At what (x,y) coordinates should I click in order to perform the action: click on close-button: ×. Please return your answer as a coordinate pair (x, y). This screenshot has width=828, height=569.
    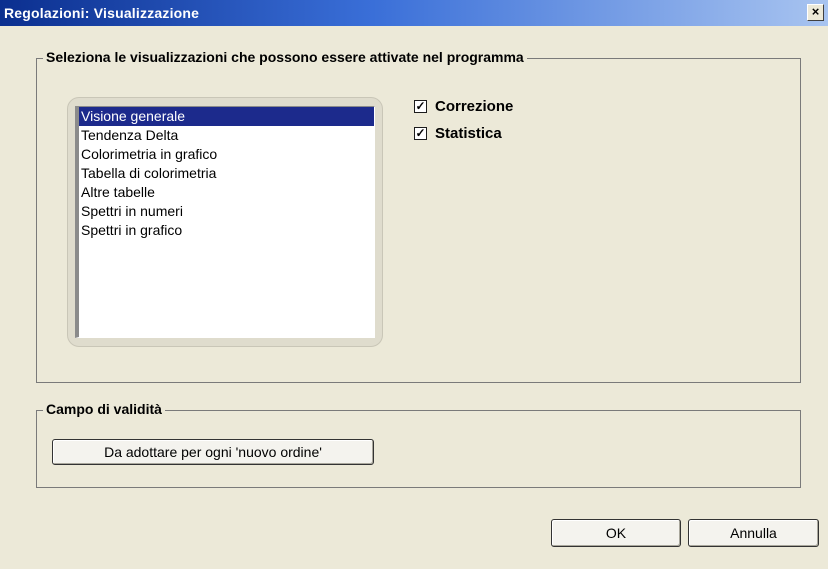
    Looking at the image, I should click on (815, 12).